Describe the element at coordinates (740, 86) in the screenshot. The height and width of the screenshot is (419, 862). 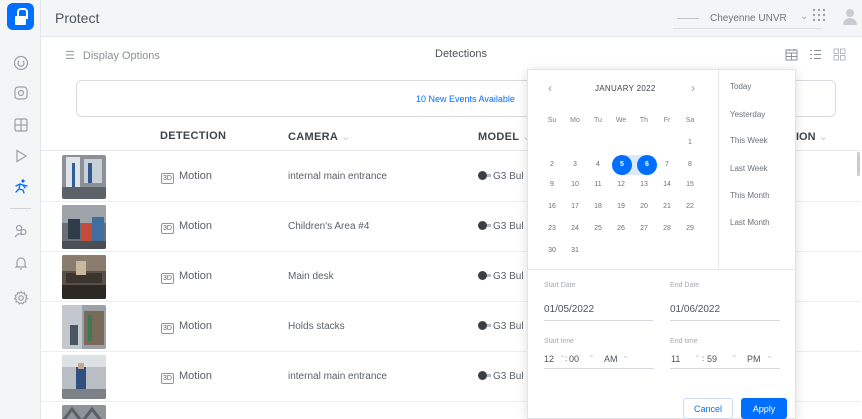
I see `quick-range-today: Today` at that location.